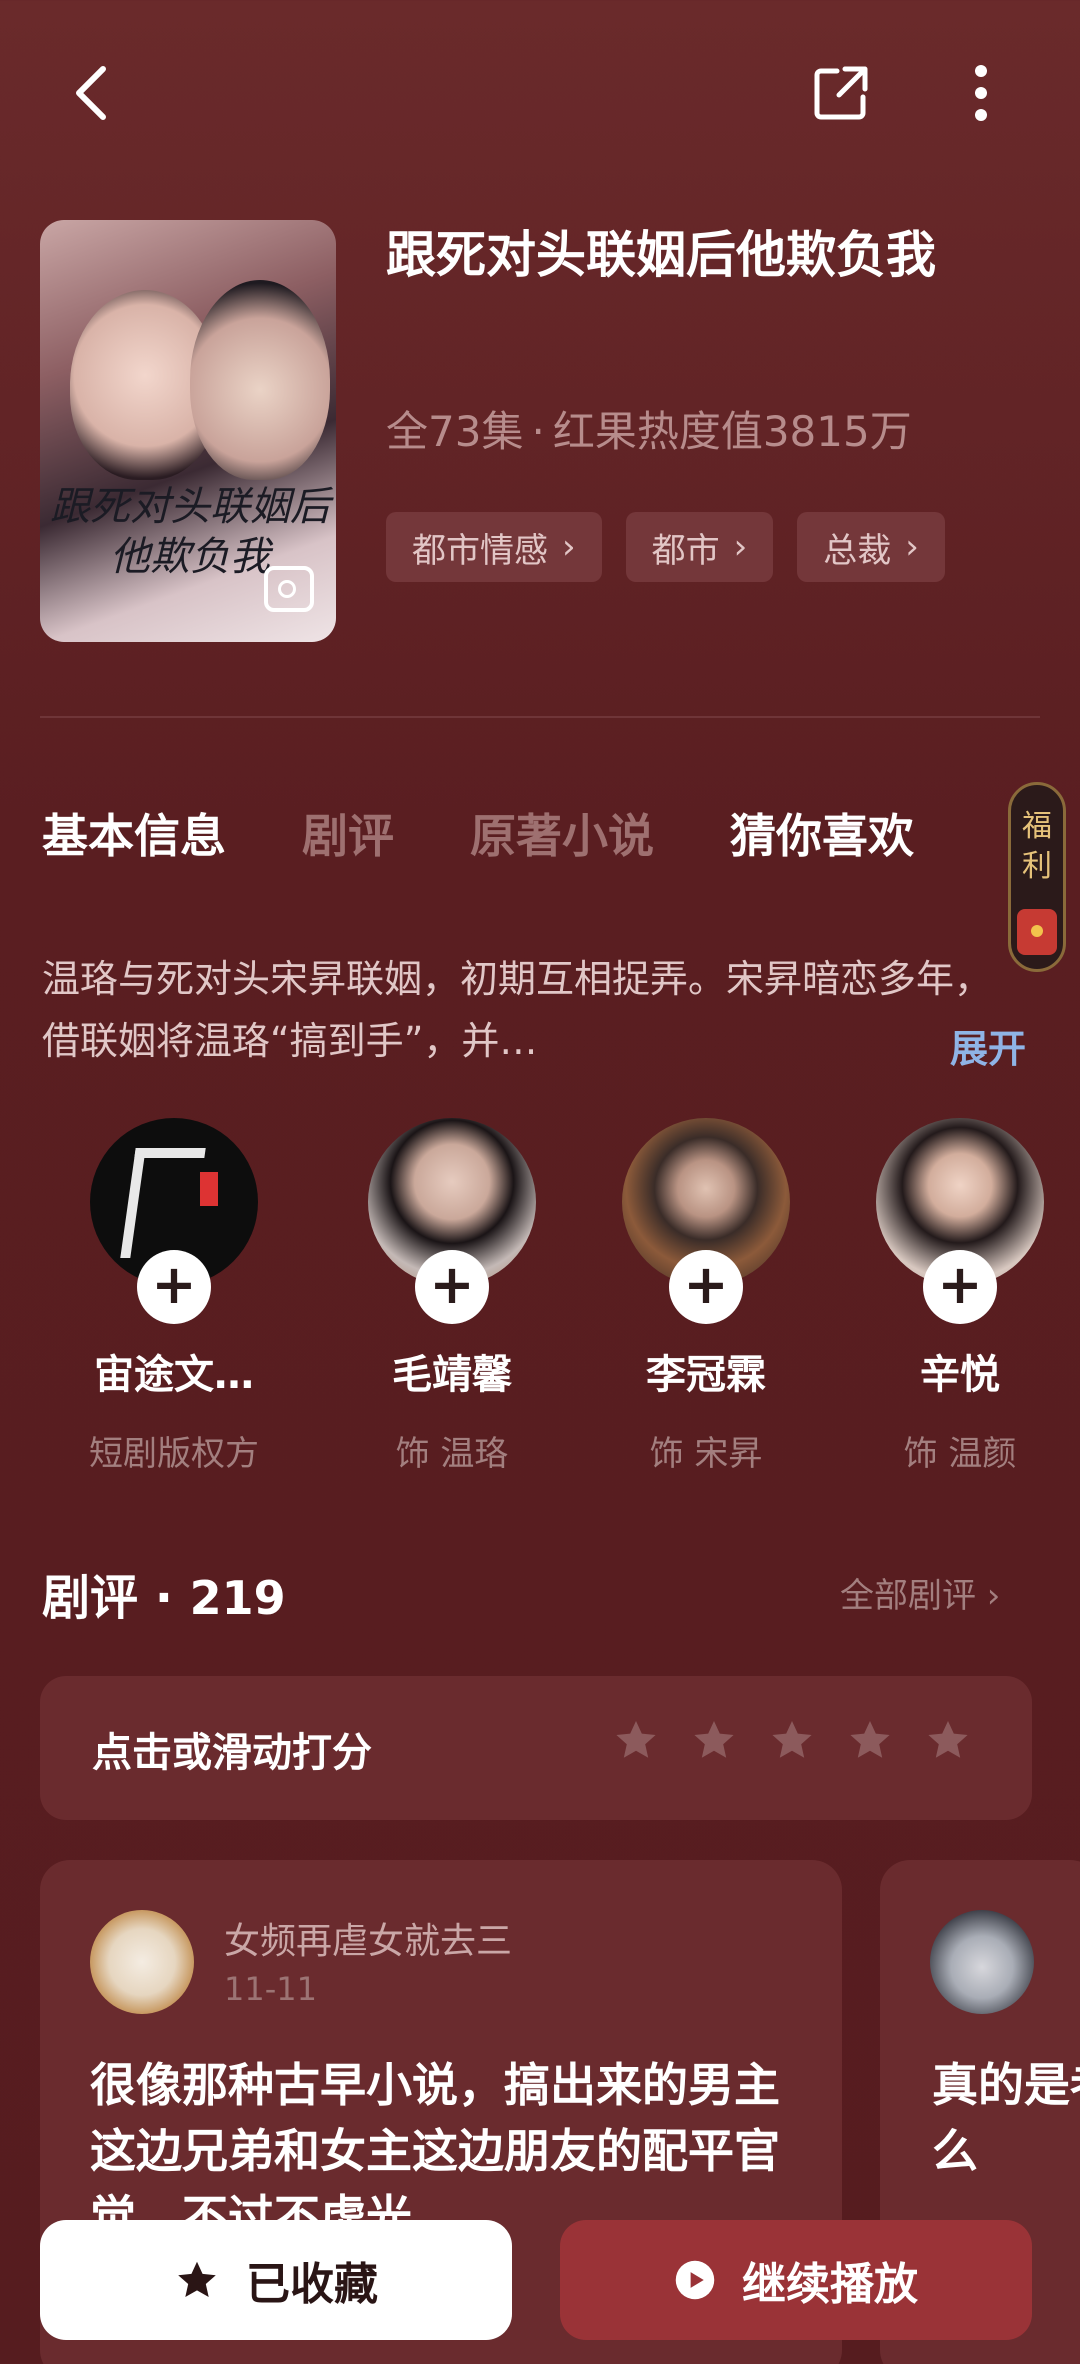 The height and width of the screenshot is (2364, 1080). I want to click on review-username: 女频再虐女就去三, so click(368, 1938).